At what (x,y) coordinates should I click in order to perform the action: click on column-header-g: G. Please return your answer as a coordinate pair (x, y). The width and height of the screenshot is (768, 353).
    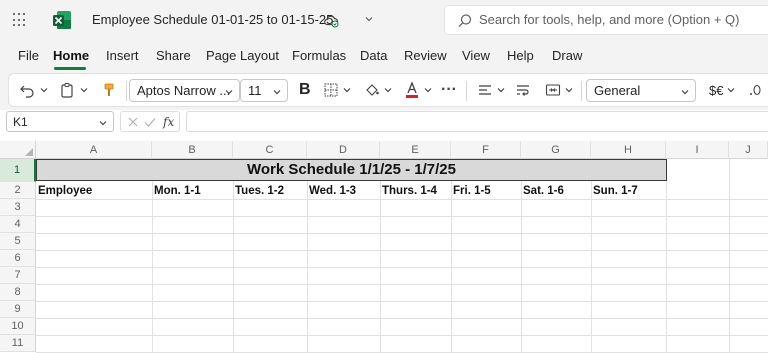
    Looking at the image, I should click on (556, 150).